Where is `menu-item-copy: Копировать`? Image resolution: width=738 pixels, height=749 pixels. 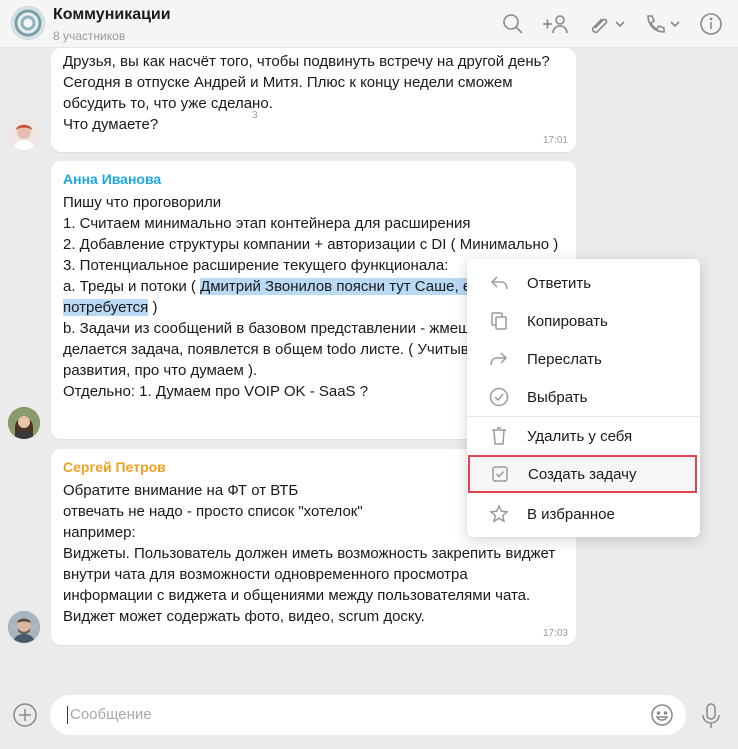
menu-item-copy: Копировать is located at coordinates (583, 321).